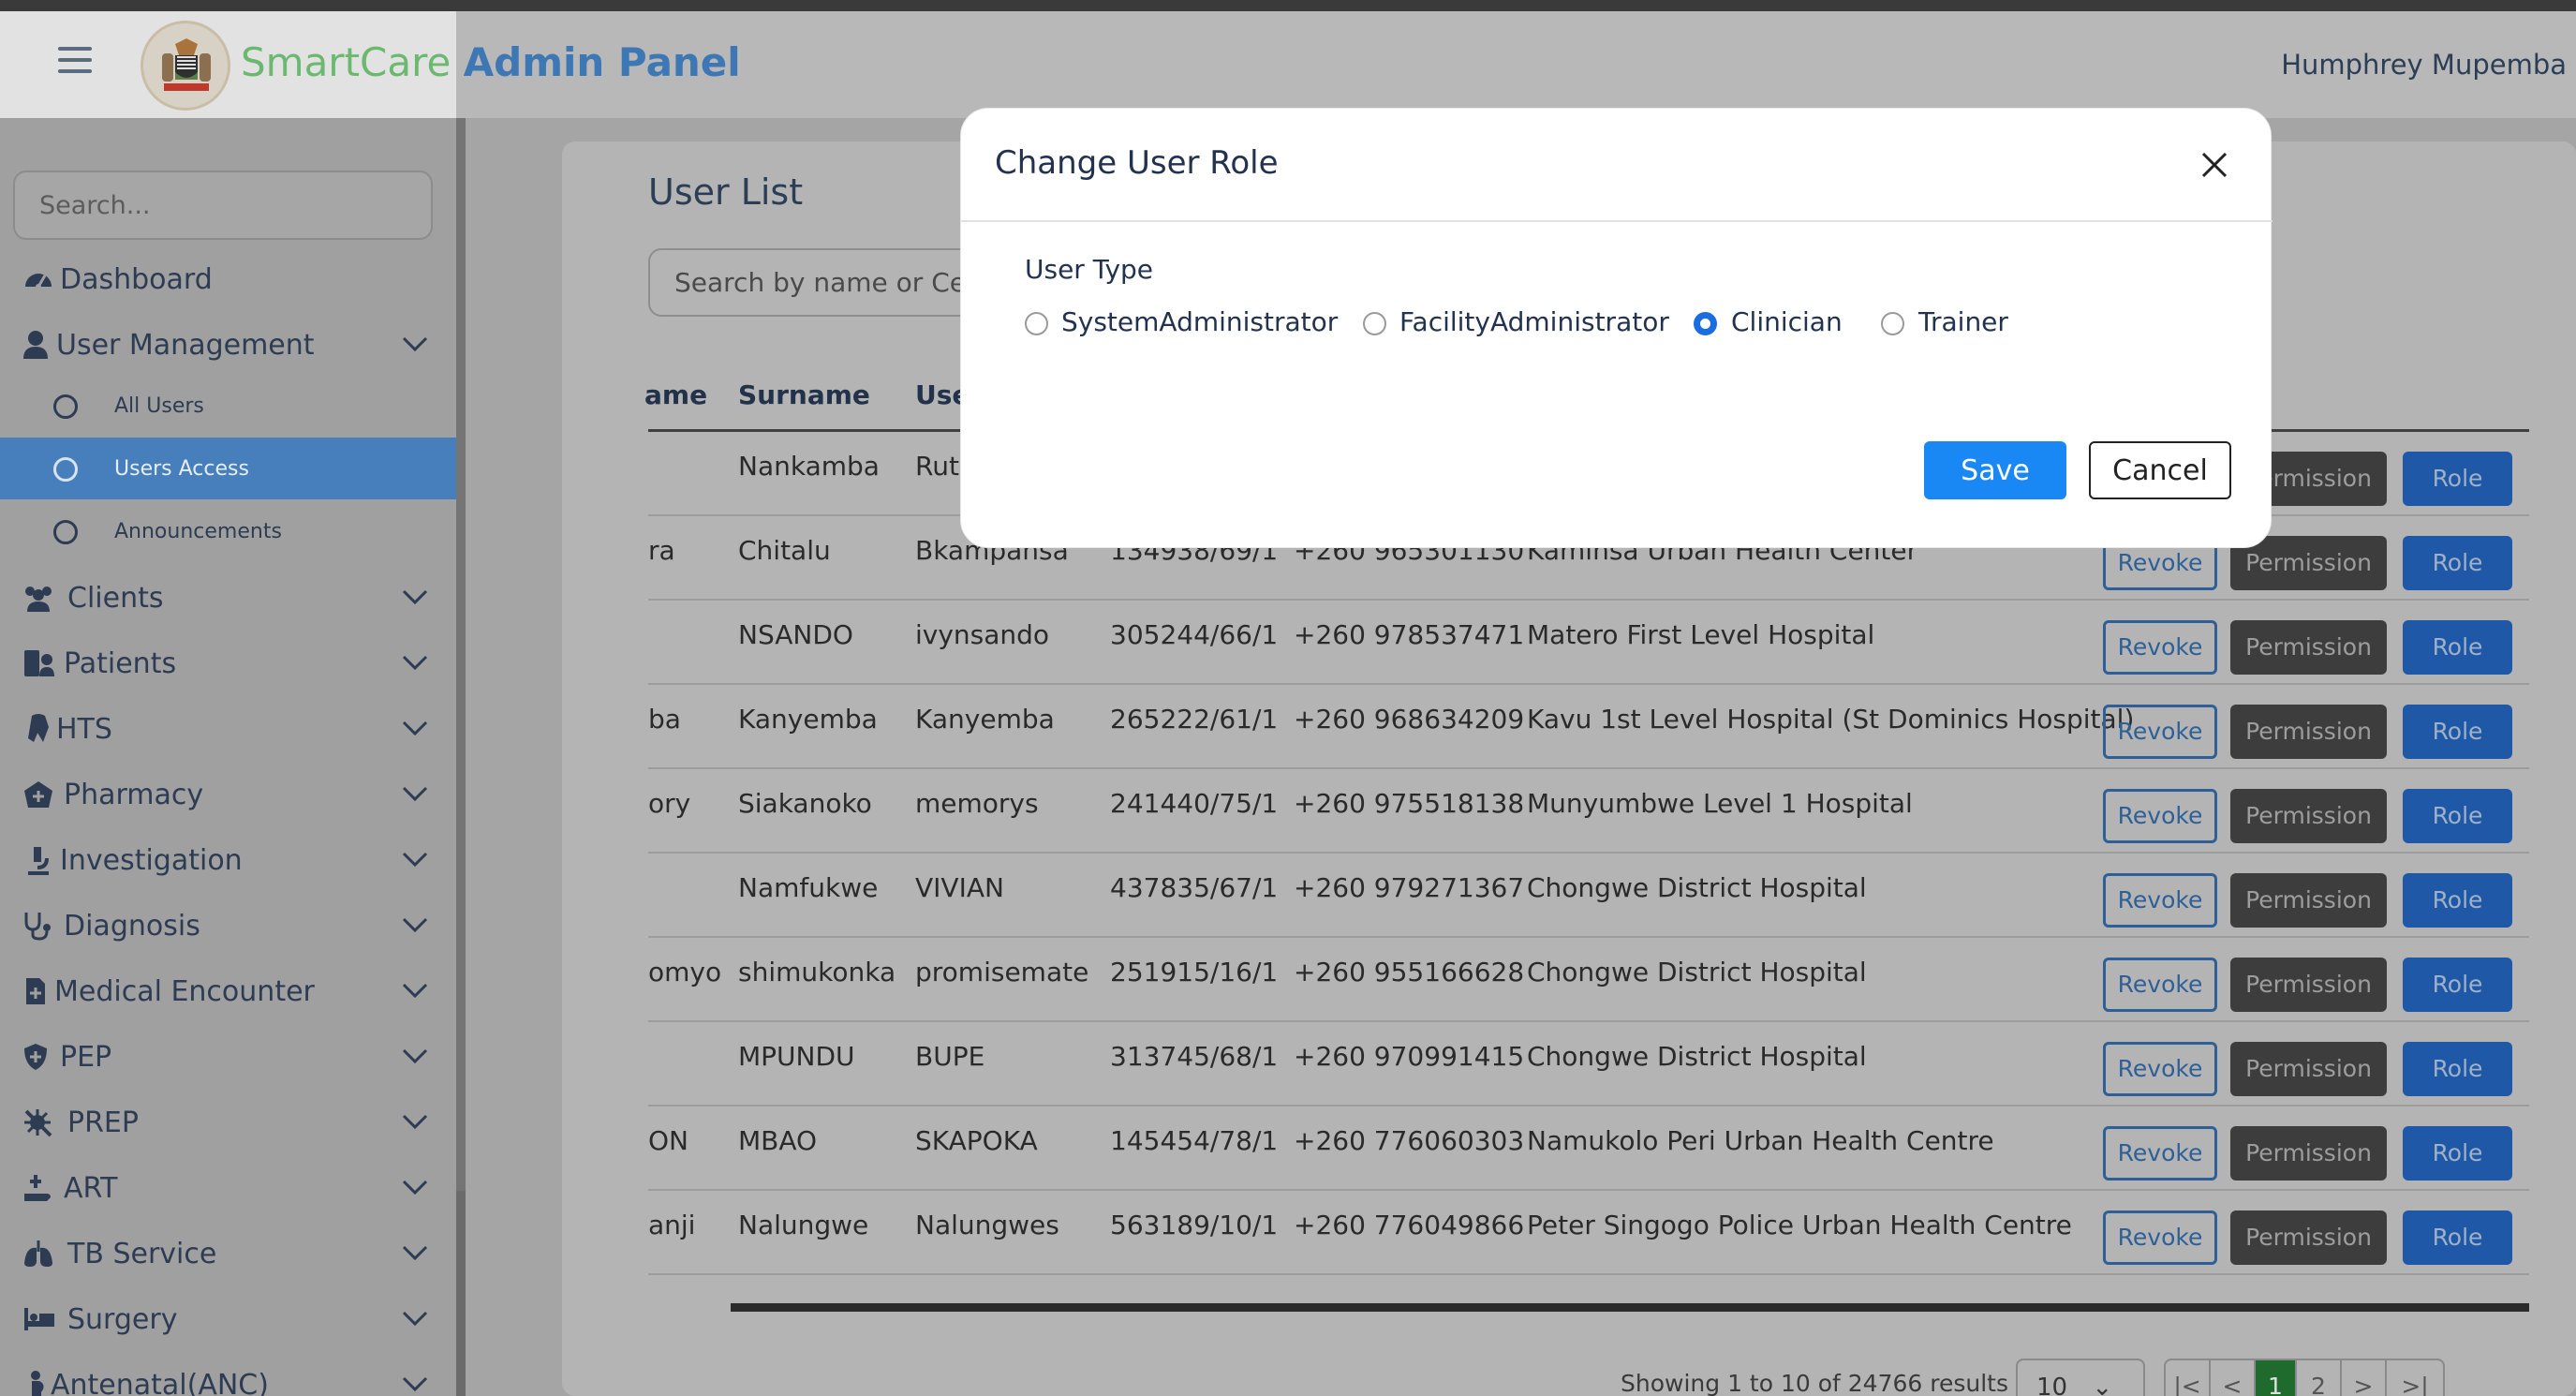  What do you see at coordinates (86, 1057) in the screenshot?
I see `sidebar-item-label: PEP` at bounding box center [86, 1057].